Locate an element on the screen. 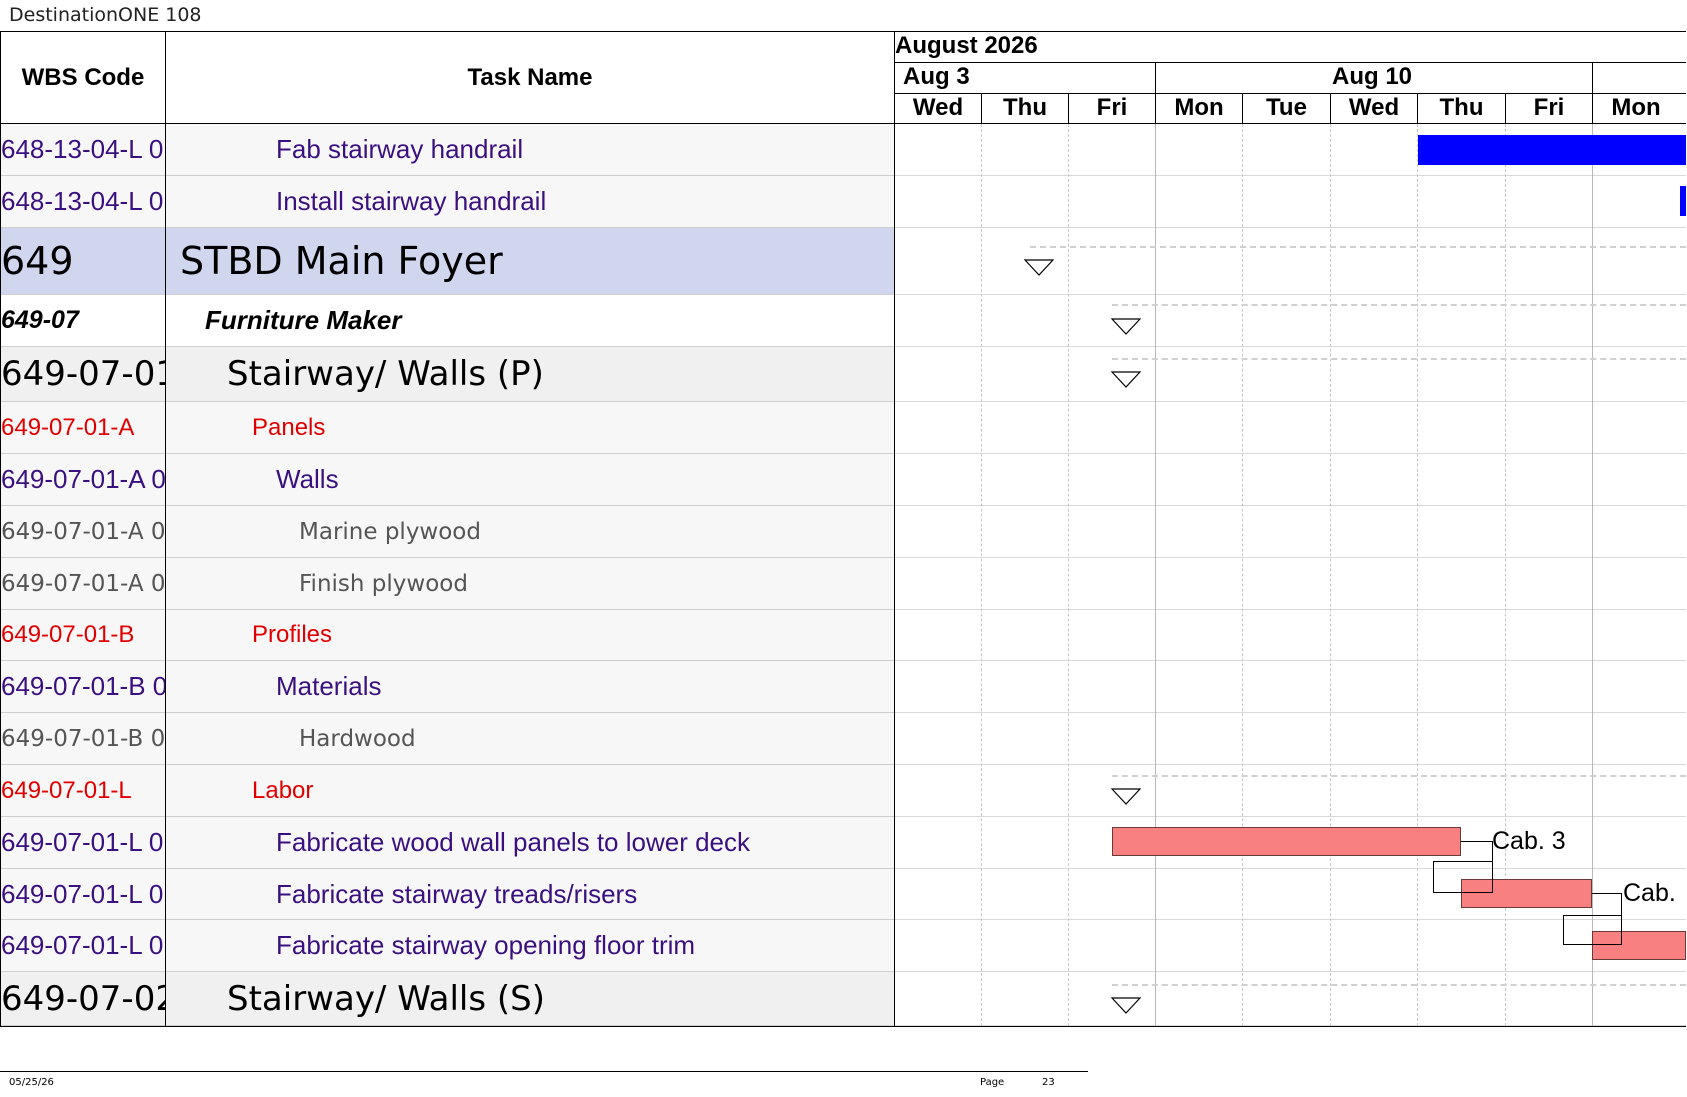  task-name-cell: Marine plywood is located at coordinates (529, 531).